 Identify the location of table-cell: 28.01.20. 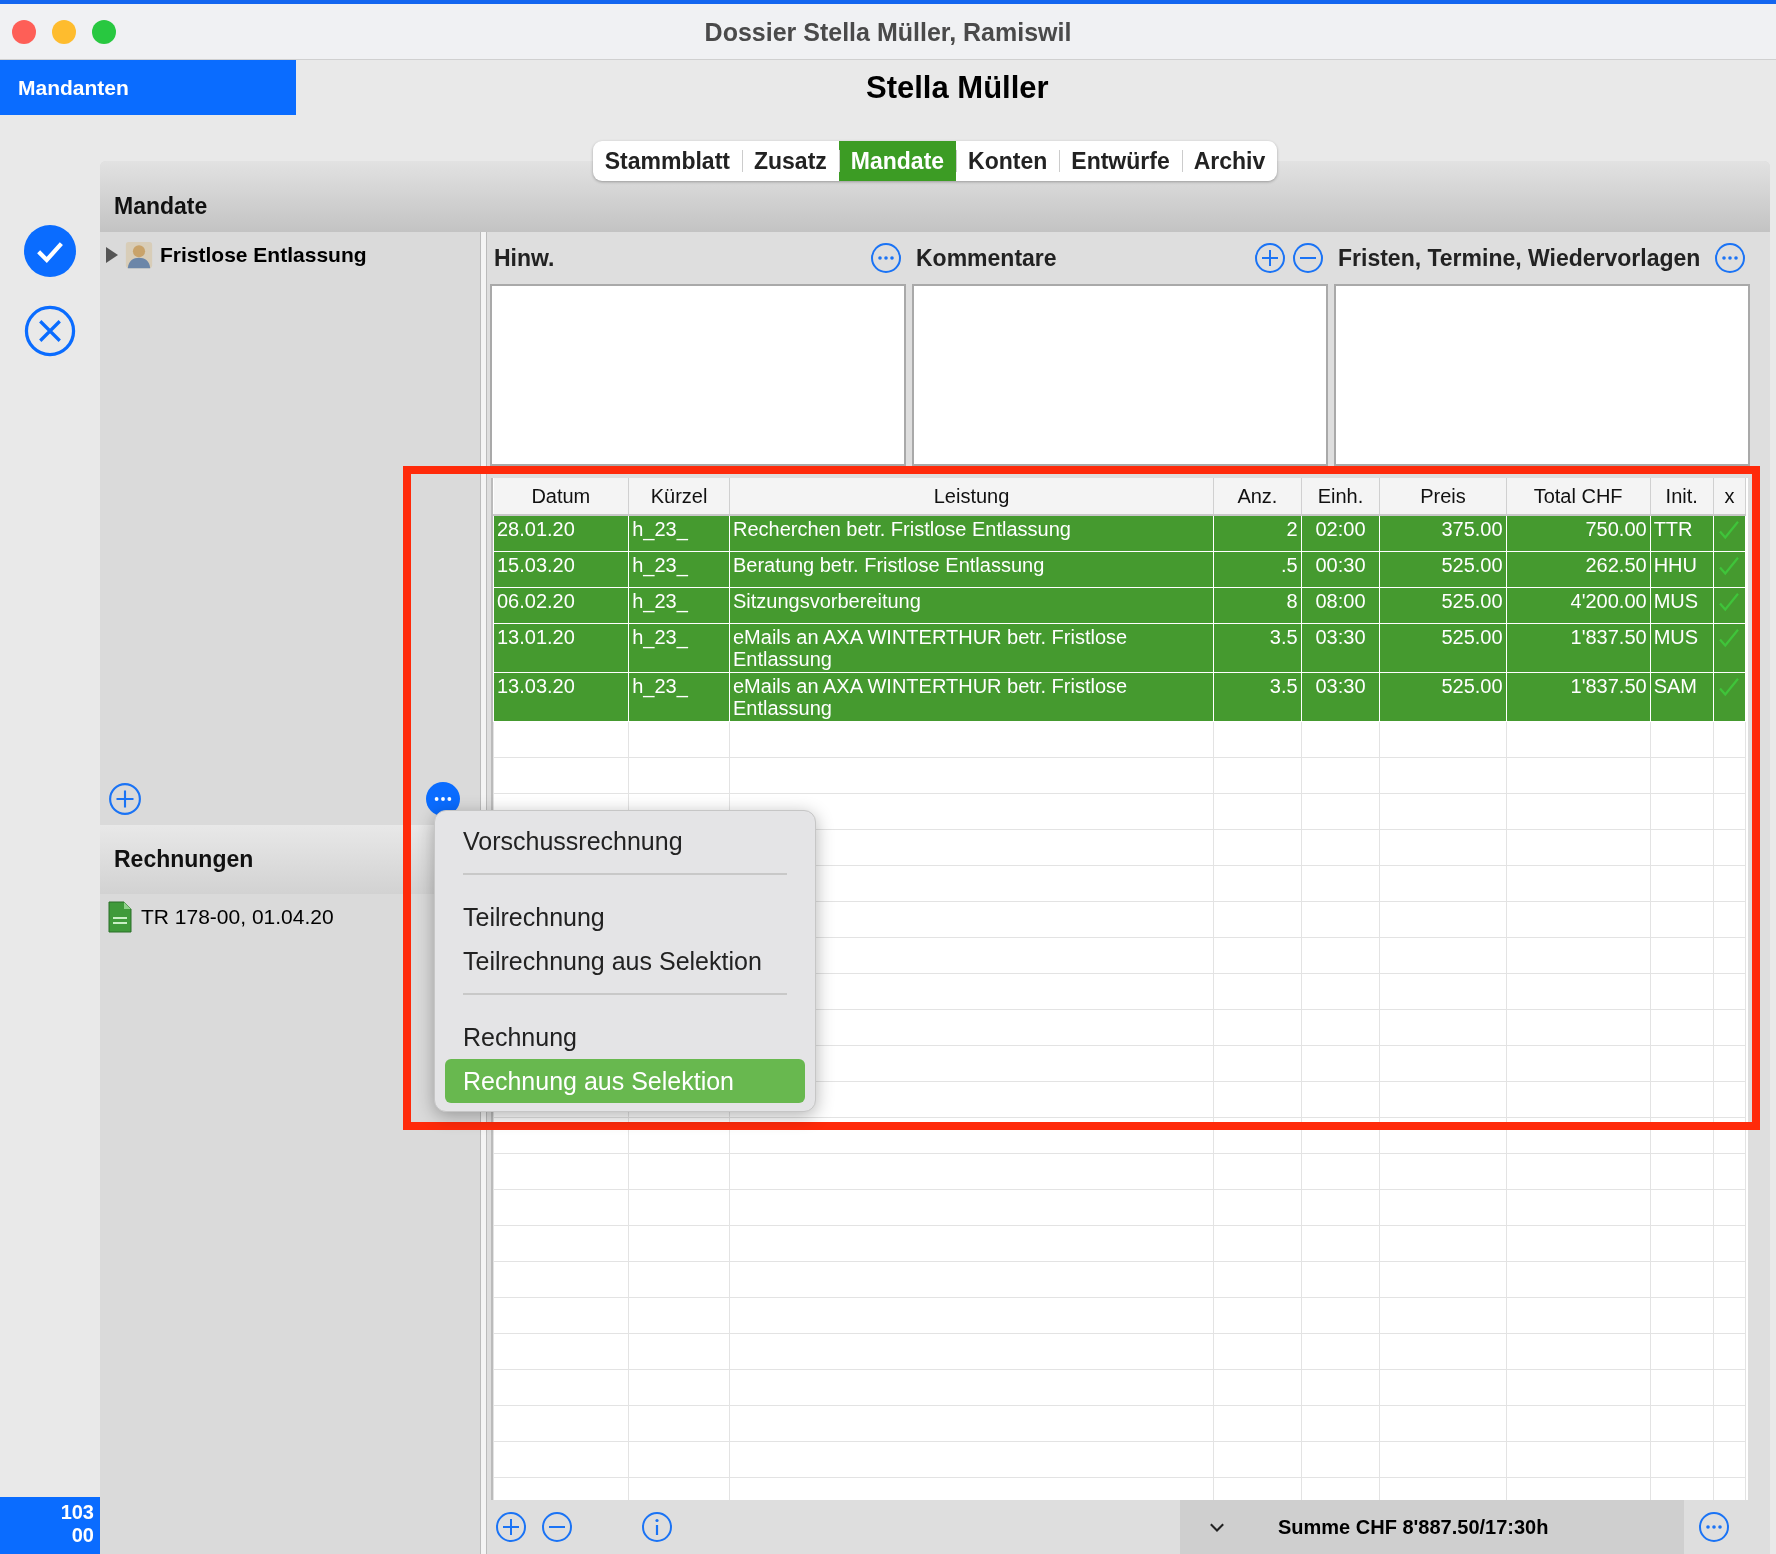
(561, 533).